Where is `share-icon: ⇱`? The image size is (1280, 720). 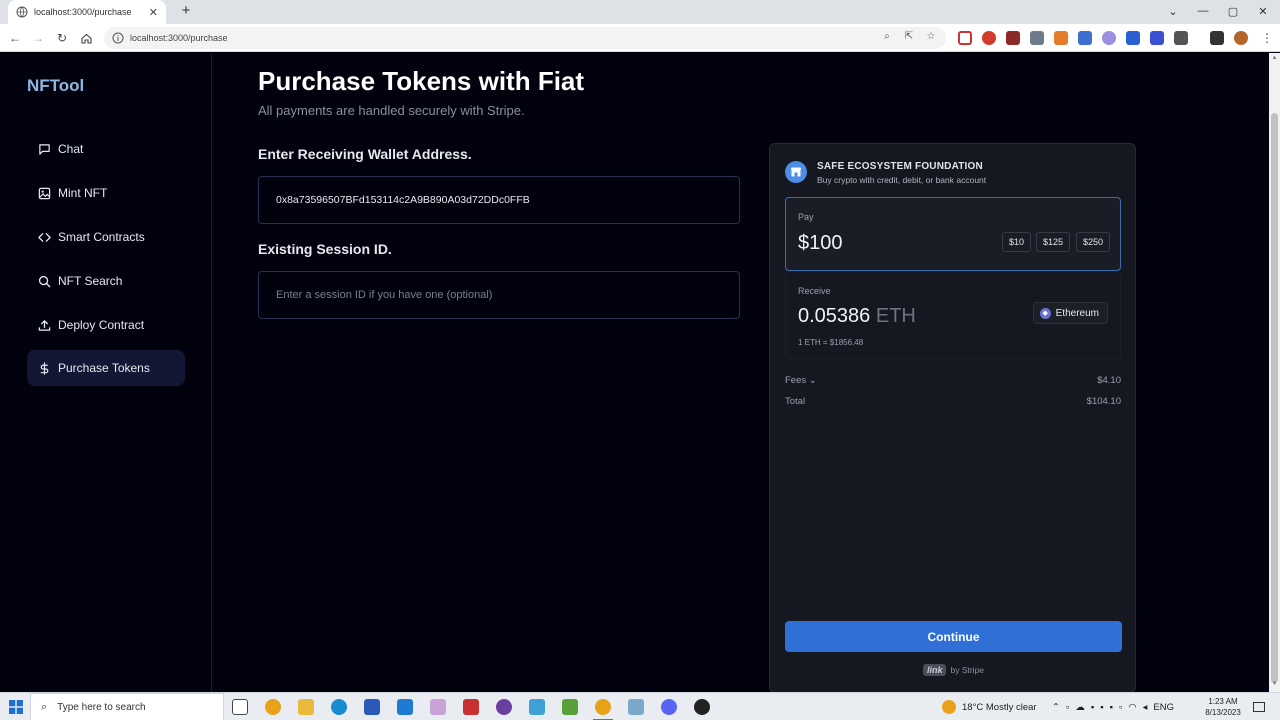
share-icon: ⇱ is located at coordinates (909, 36).